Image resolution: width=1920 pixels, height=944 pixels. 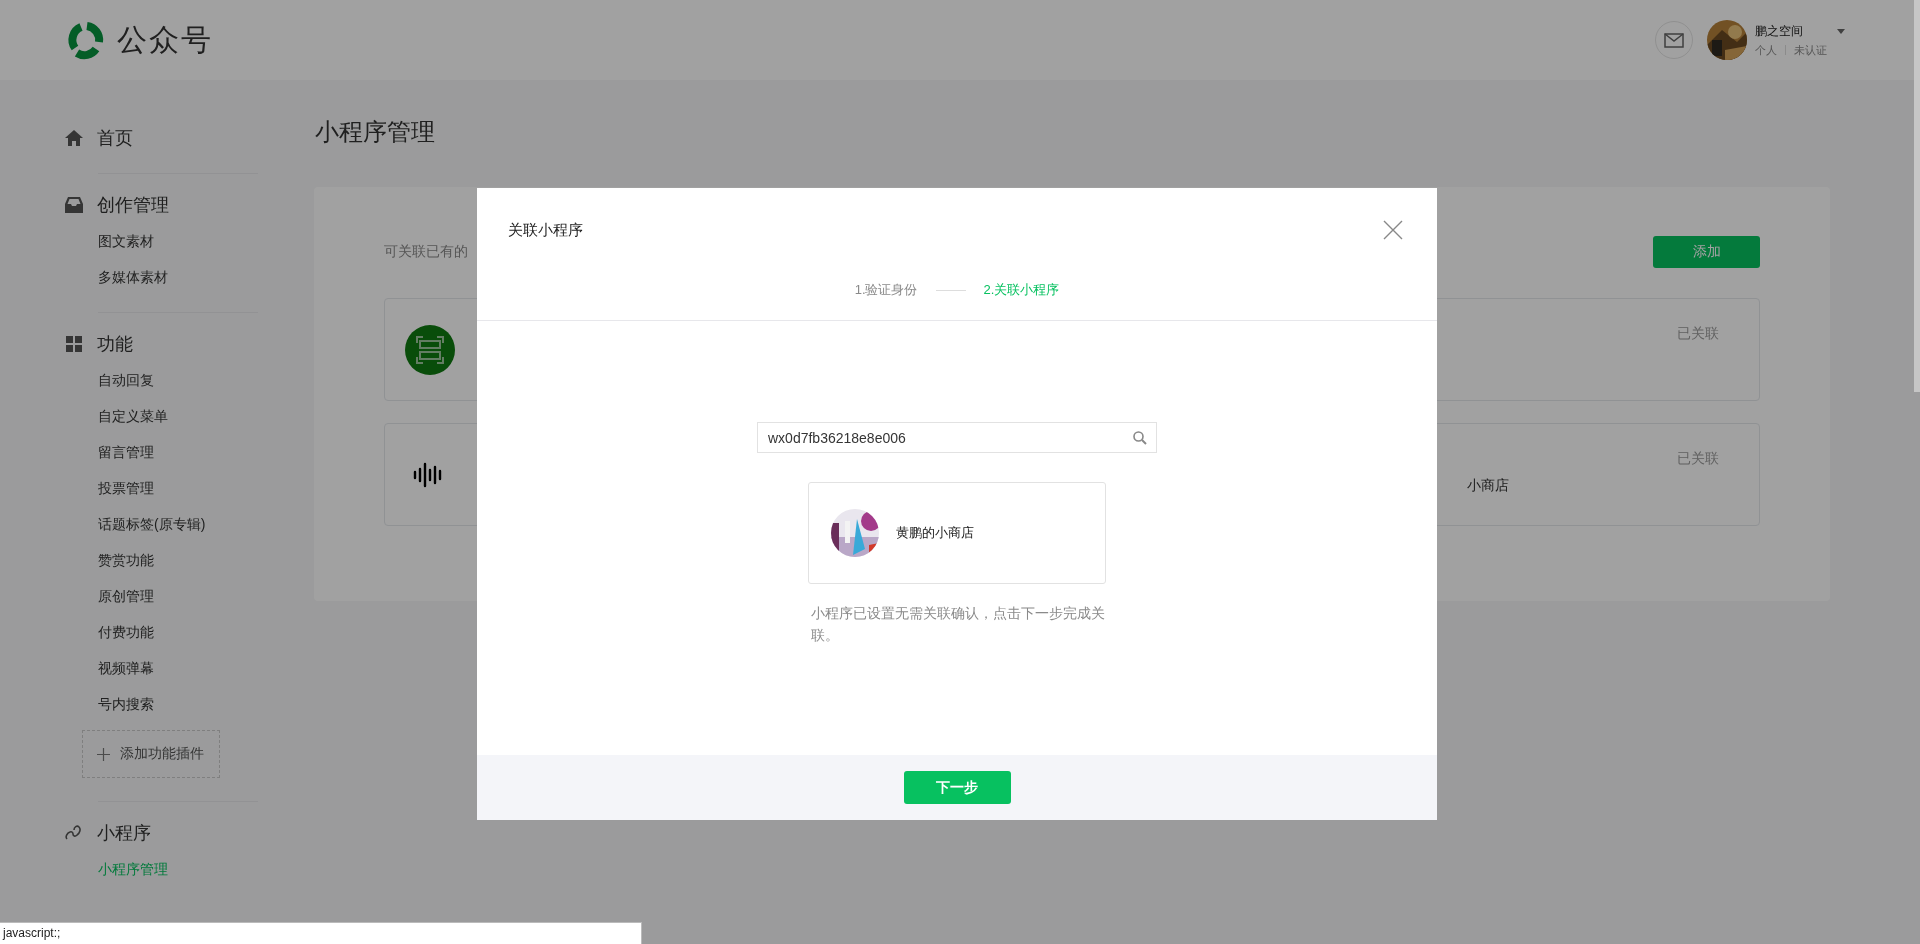 What do you see at coordinates (1393, 230) in the screenshot?
I see `close-button` at bounding box center [1393, 230].